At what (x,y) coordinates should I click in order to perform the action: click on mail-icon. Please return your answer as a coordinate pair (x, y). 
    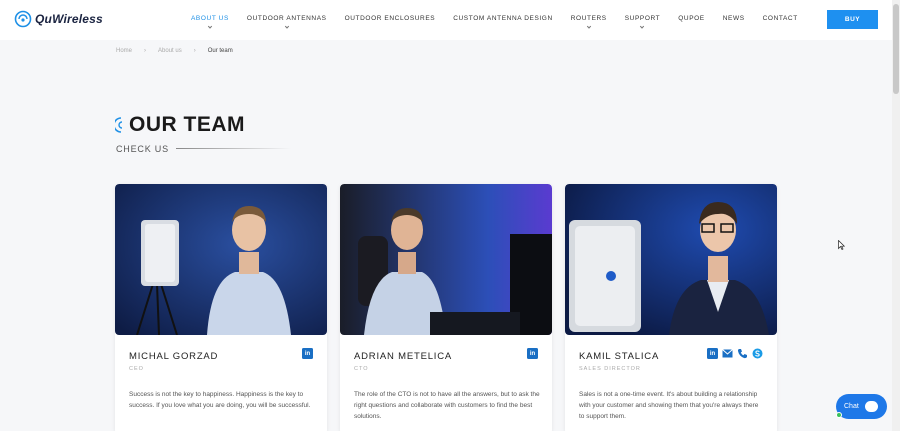
    Looking at the image, I should click on (727, 353).